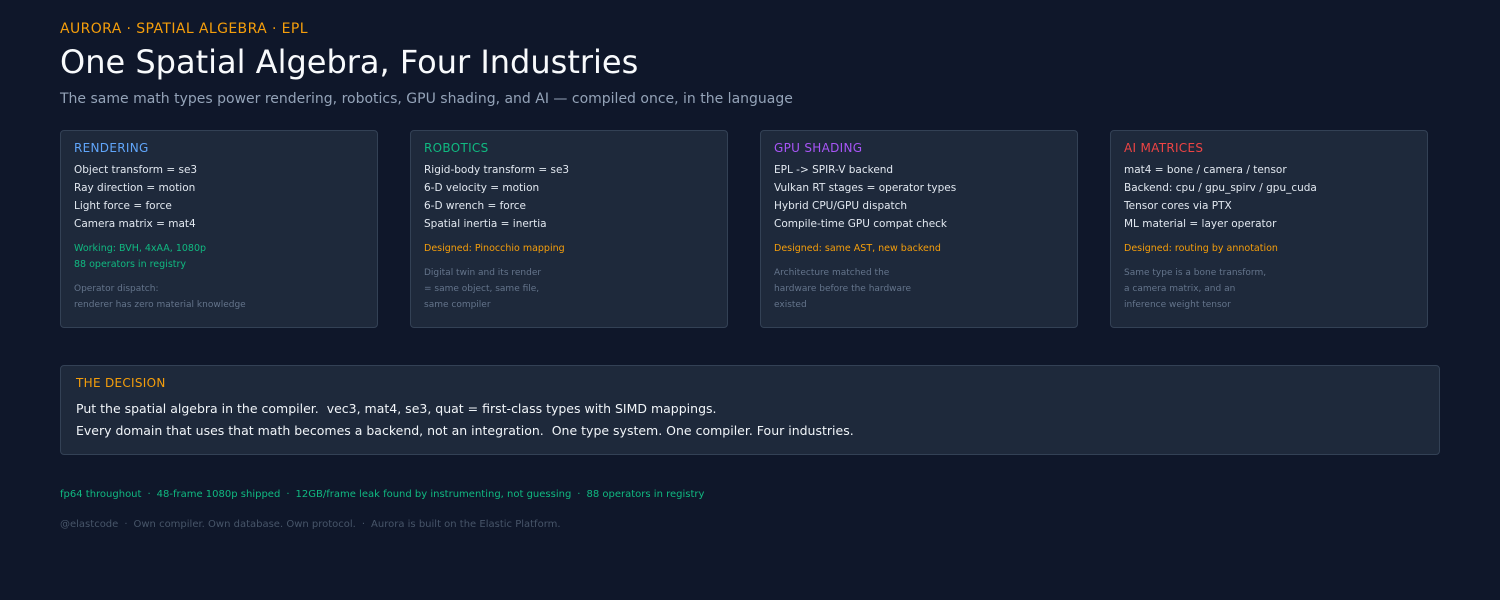 The image size is (1500, 600). Describe the element at coordinates (1180, 289) in the screenshot. I see `note-line: a camera matrix, and an` at that location.